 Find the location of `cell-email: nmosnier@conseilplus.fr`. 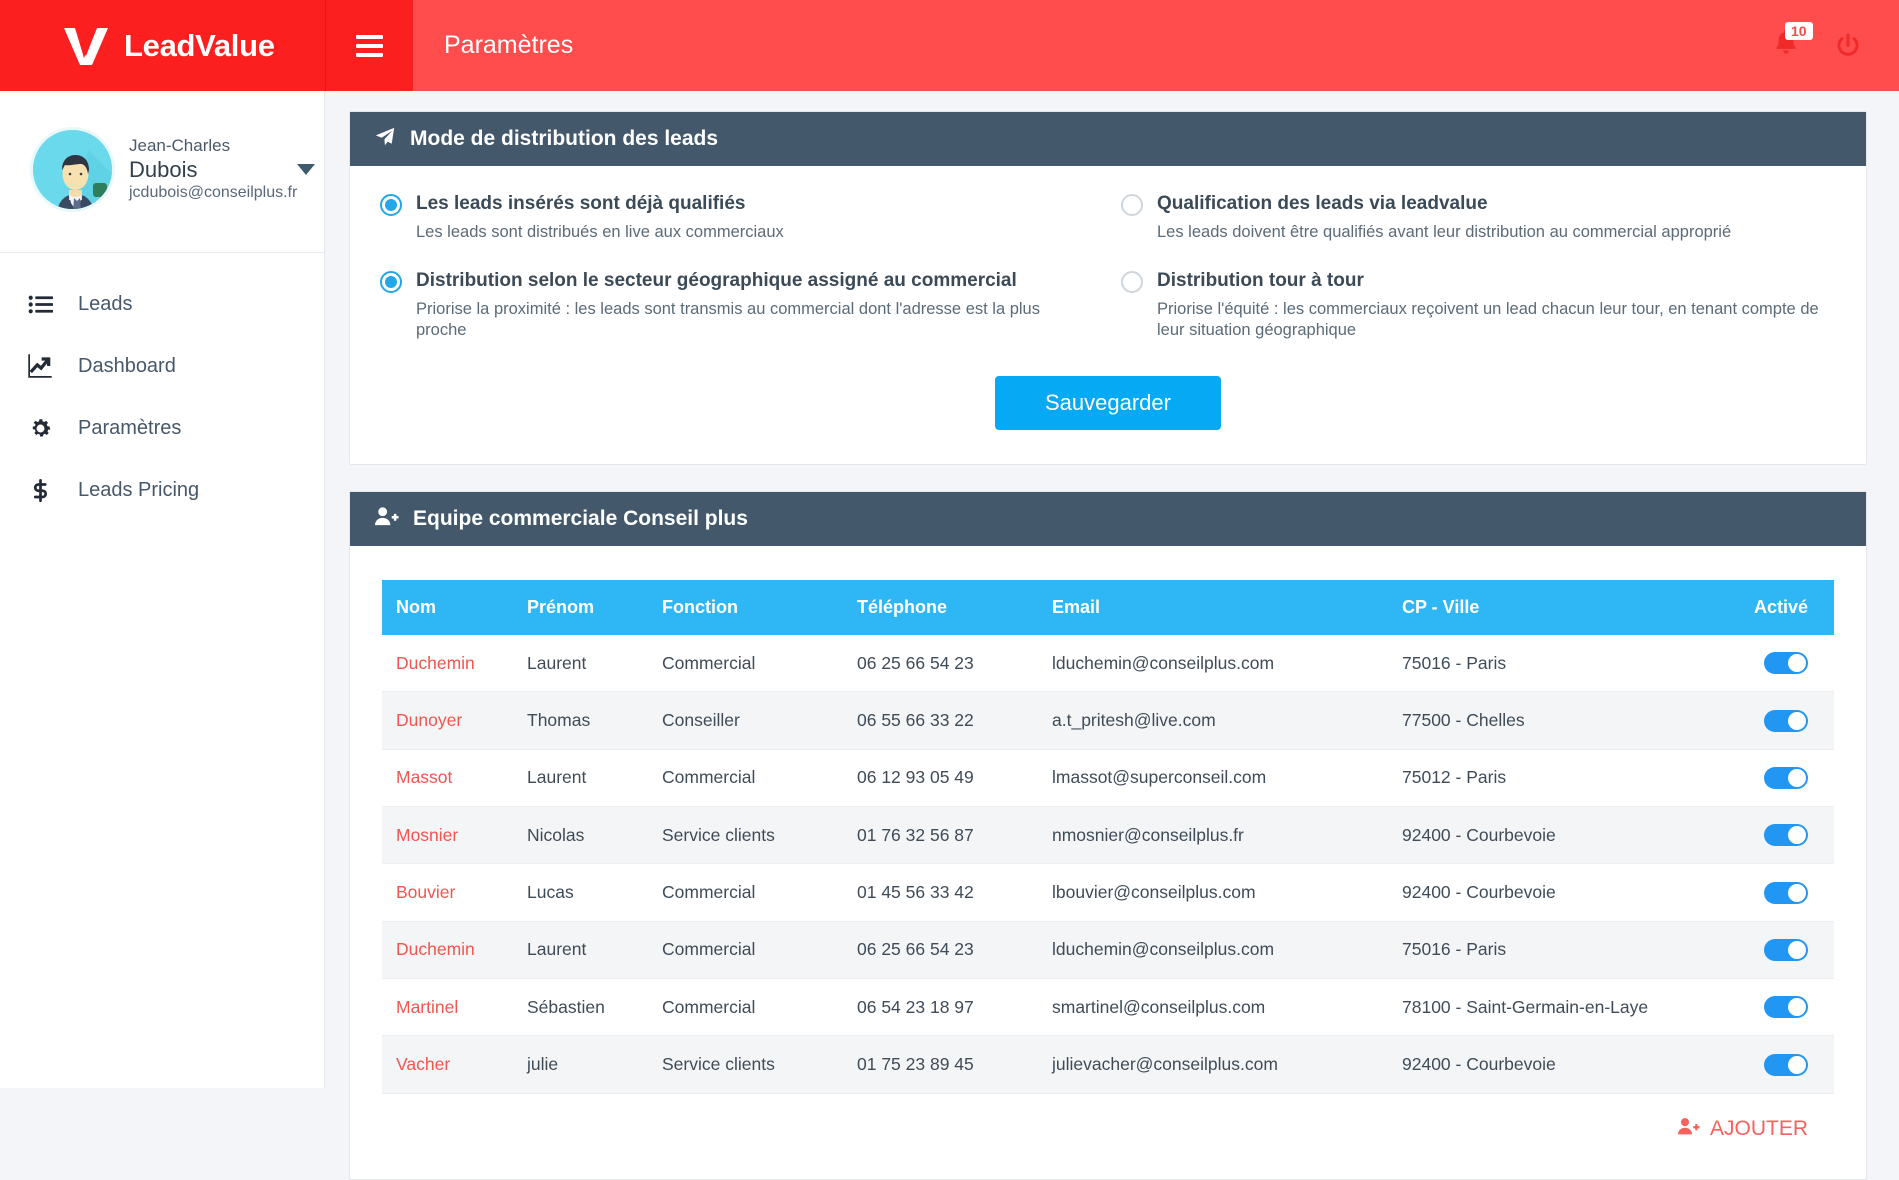

cell-email: nmosnier@conseilplus.fr is located at coordinates (1227, 835).